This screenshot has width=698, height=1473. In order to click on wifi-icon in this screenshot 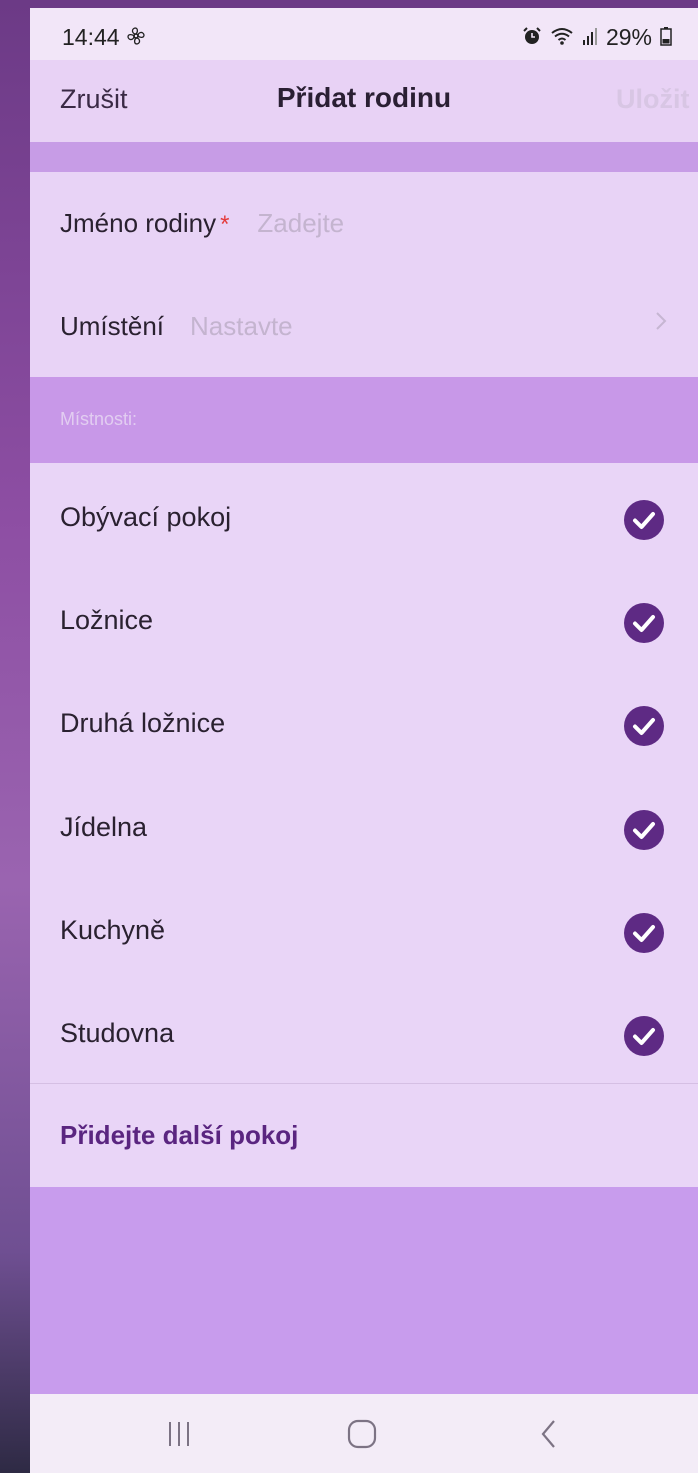, I will do `click(562, 37)`.